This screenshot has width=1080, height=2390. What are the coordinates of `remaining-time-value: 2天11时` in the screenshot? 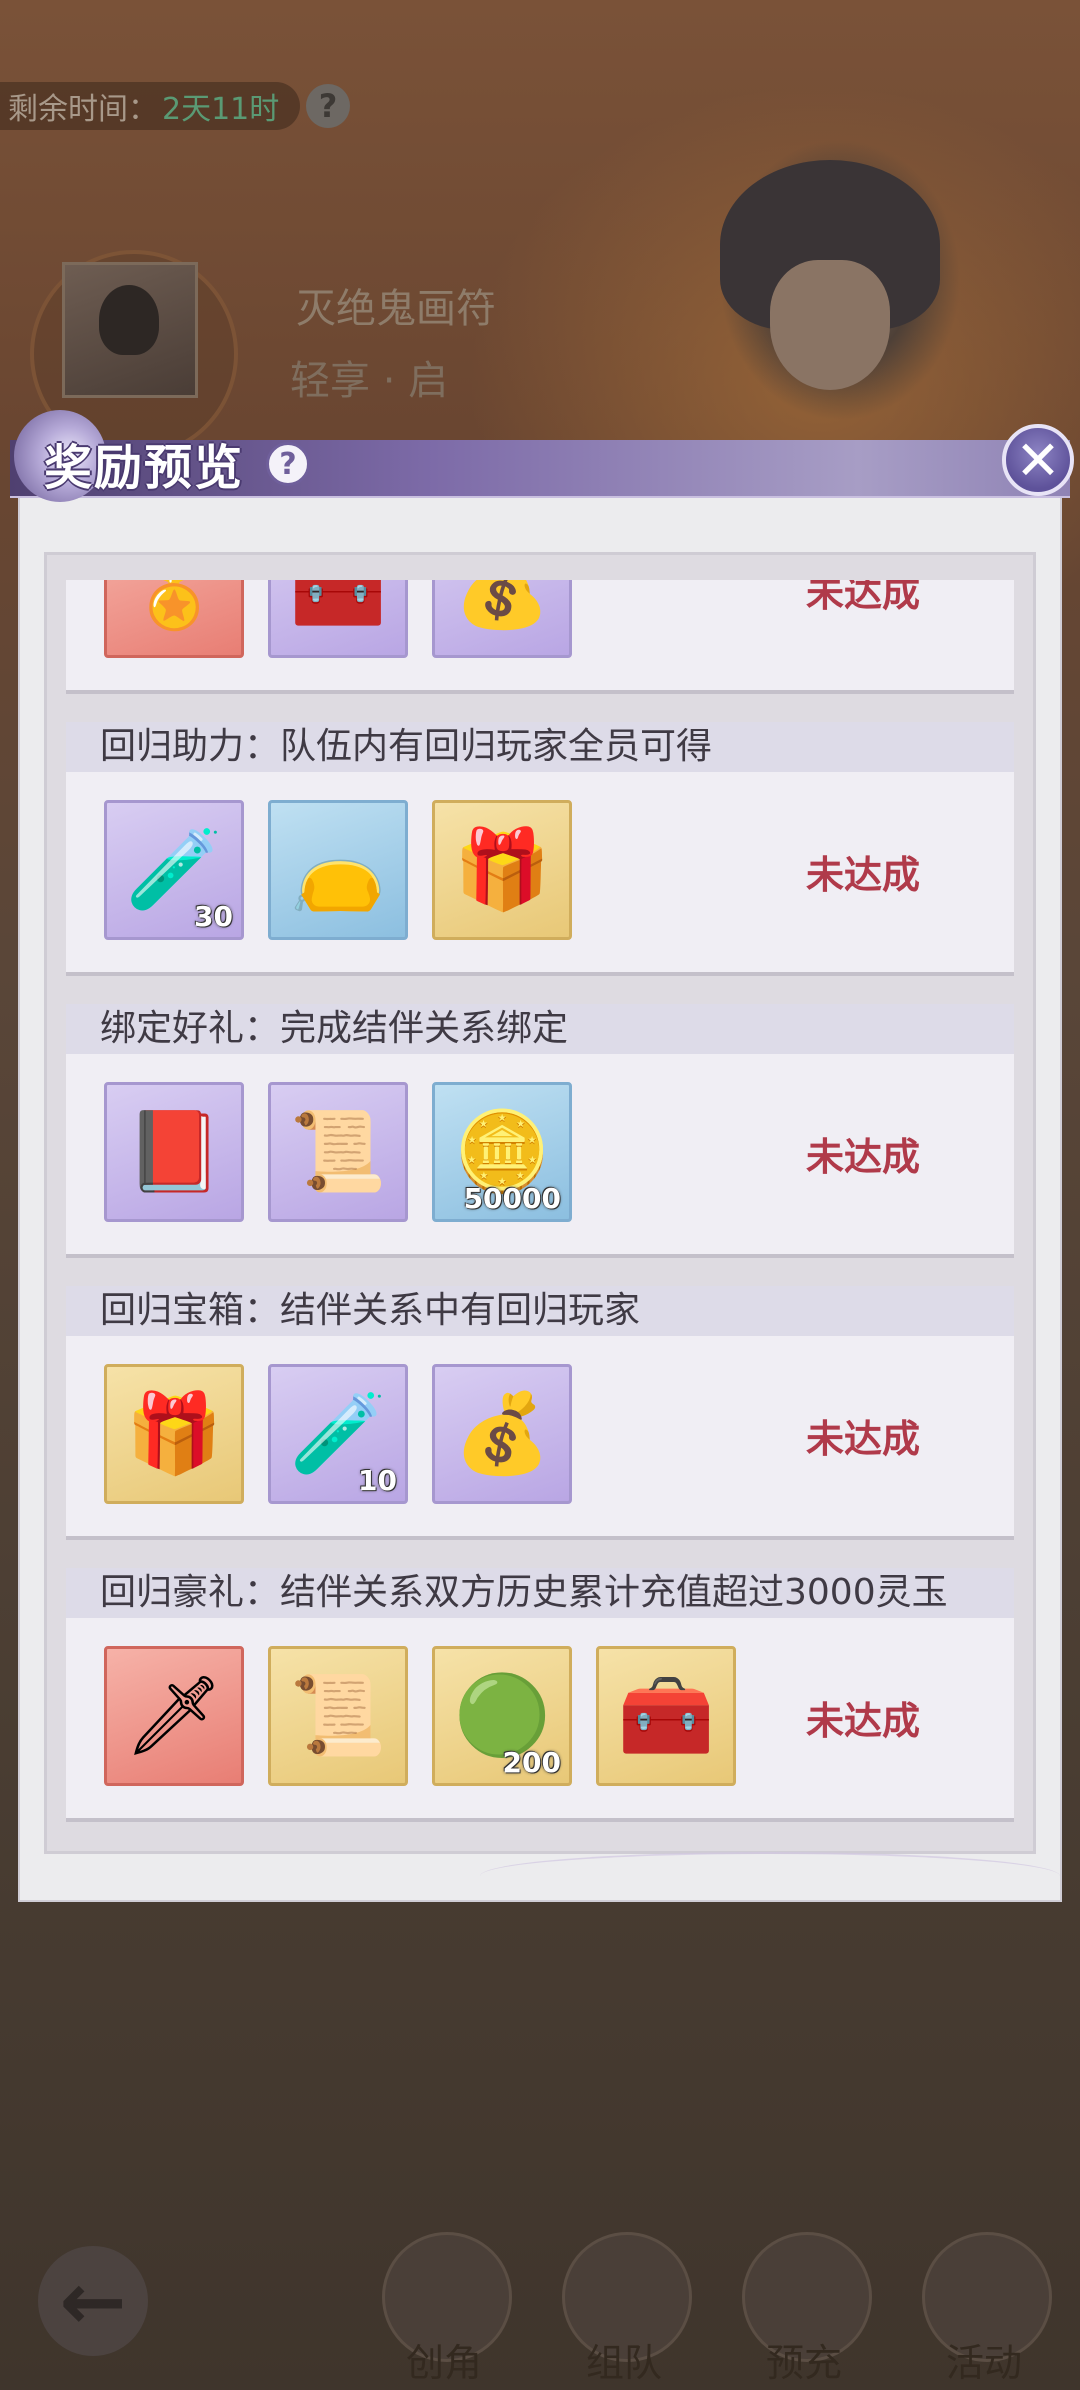 It's located at (221, 109).